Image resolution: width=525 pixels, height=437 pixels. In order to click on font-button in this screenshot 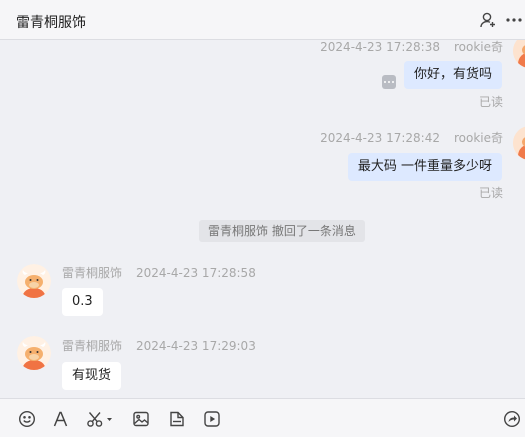, I will do `click(61, 419)`.